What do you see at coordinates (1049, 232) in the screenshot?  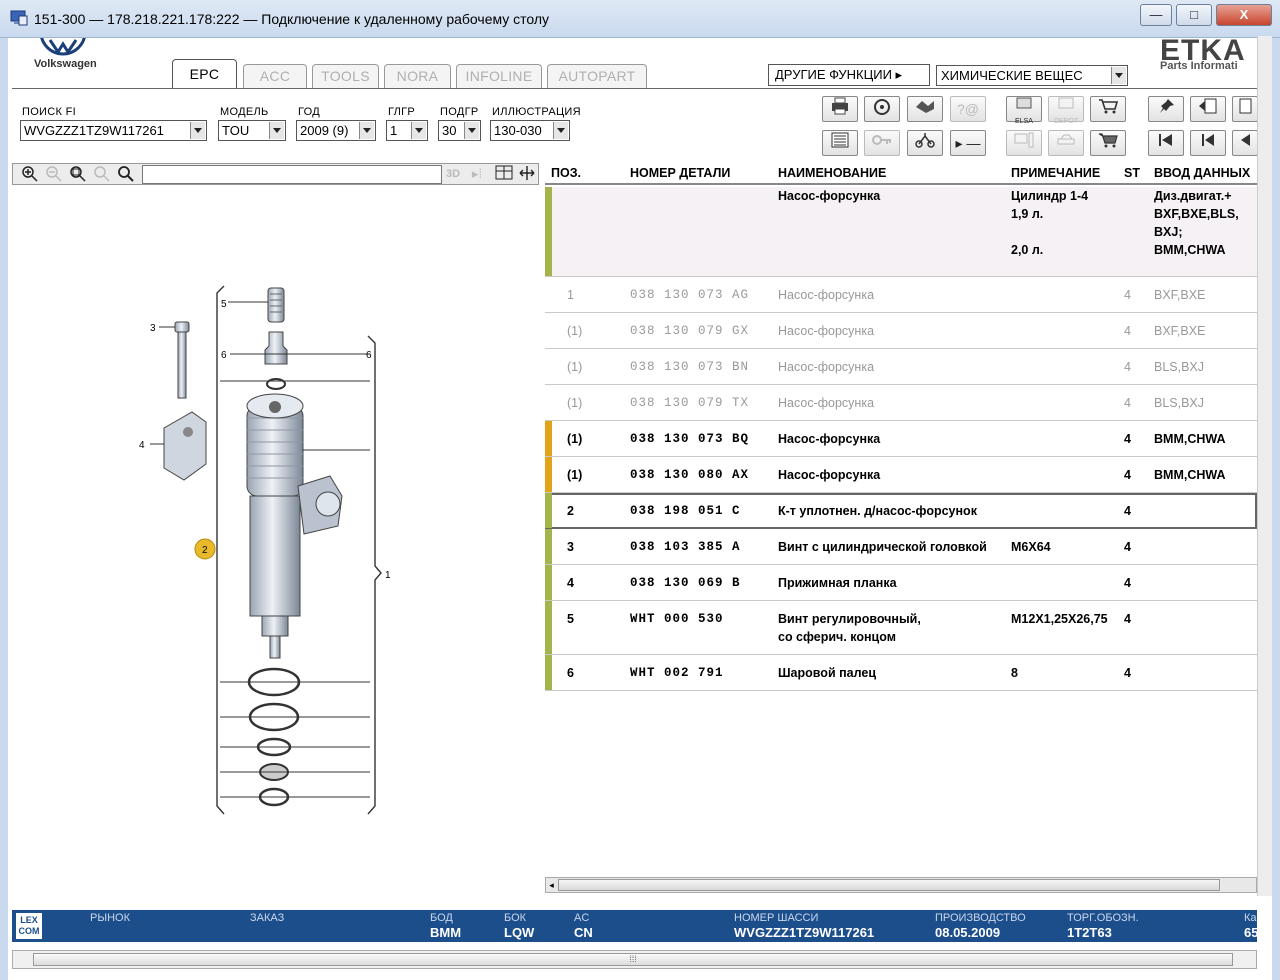 I see `note-line` at bounding box center [1049, 232].